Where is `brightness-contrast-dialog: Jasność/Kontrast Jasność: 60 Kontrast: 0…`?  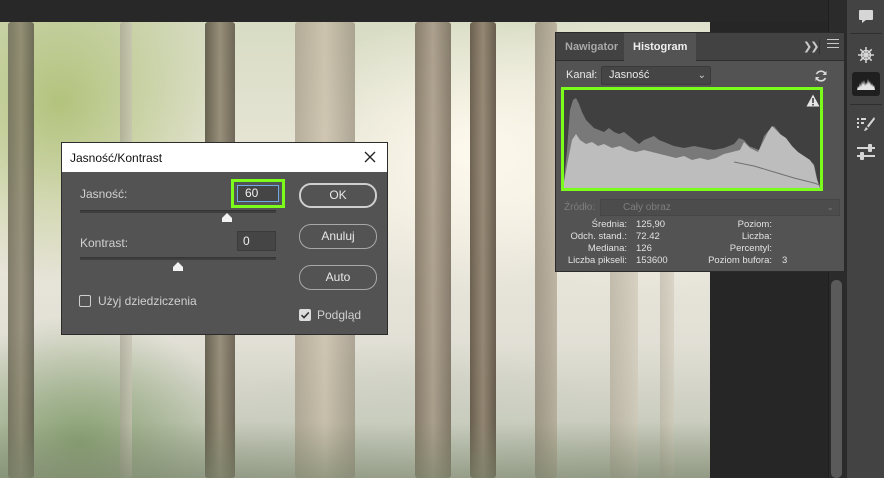
brightness-contrast-dialog: Jasność/Kontrast Jasność: 60 Kontrast: 0… is located at coordinates (224, 238).